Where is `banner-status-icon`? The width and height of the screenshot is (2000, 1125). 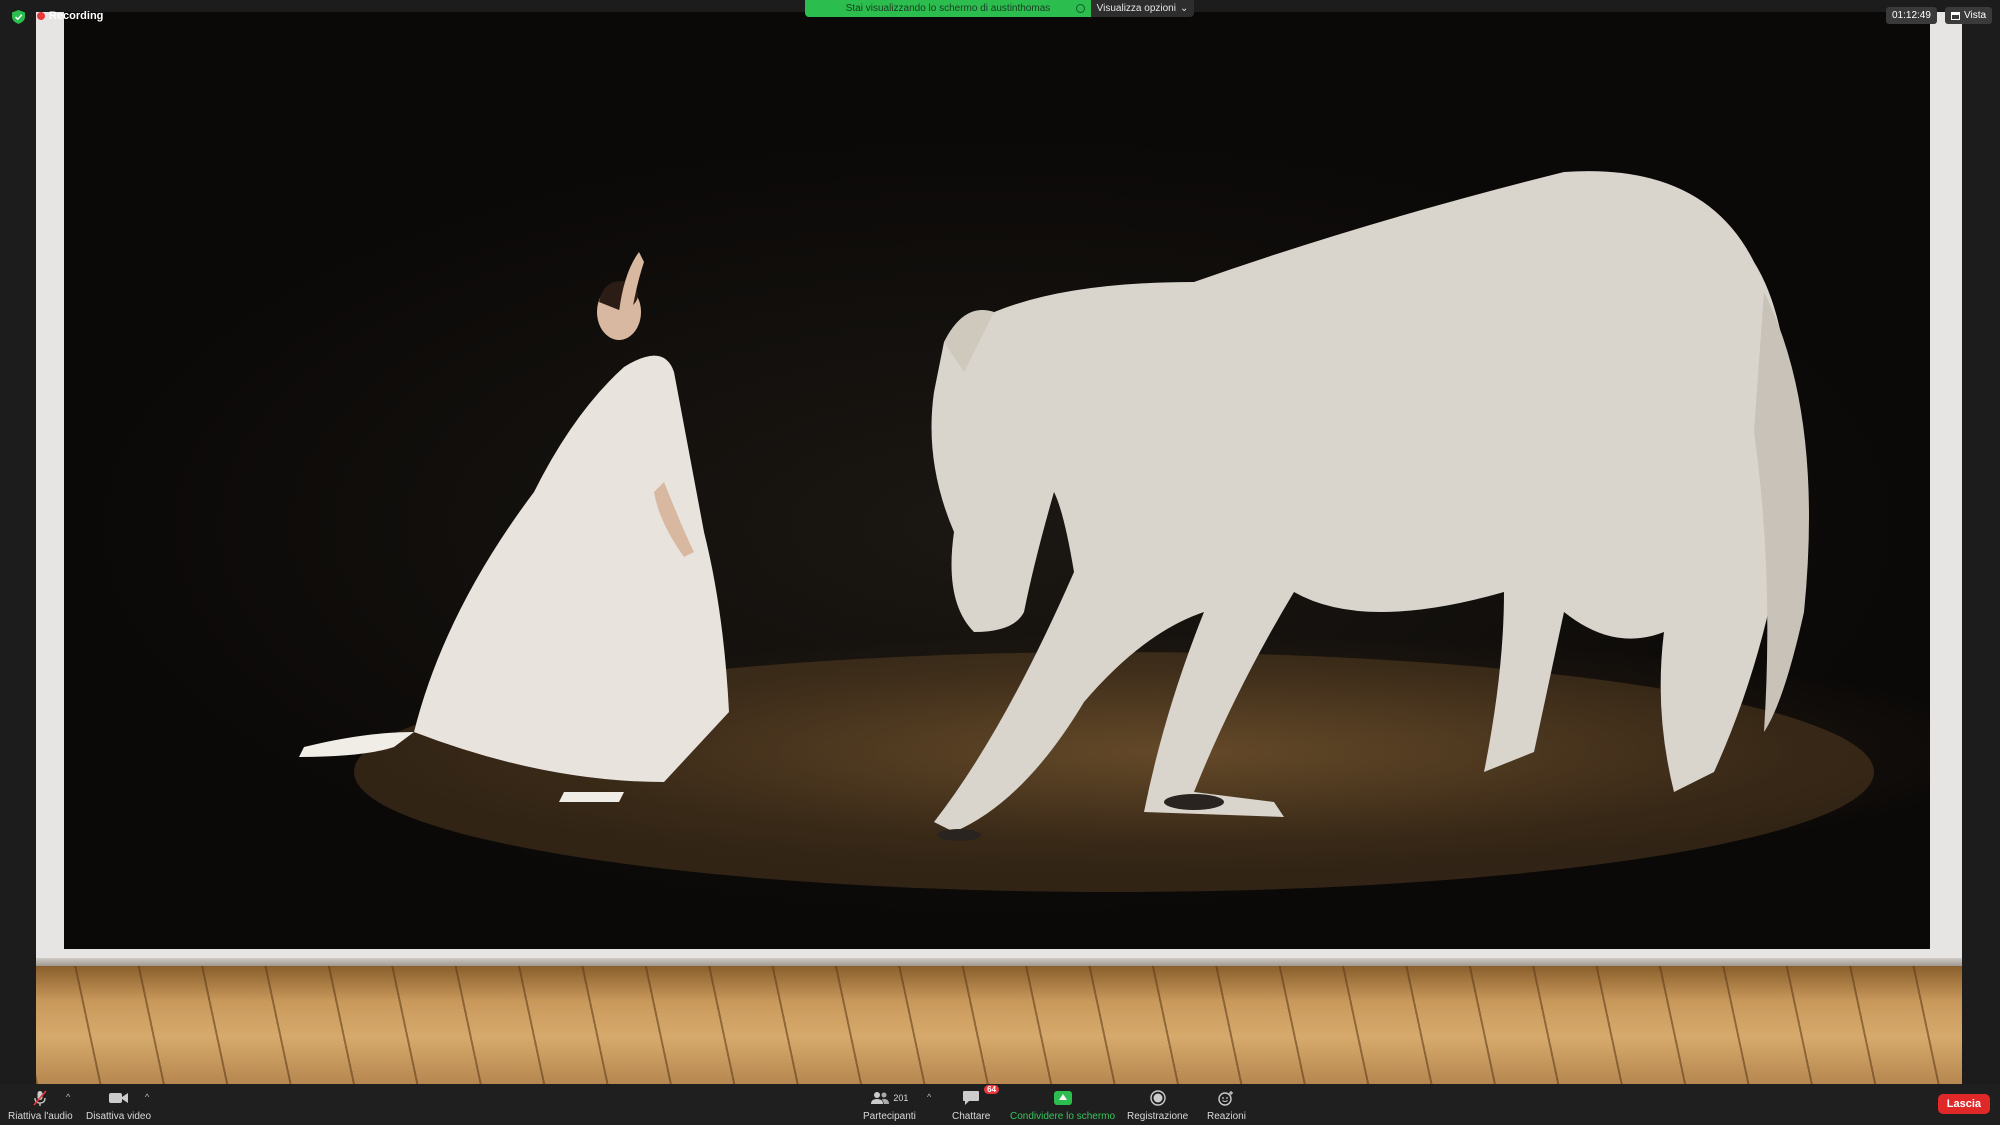 banner-status-icon is located at coordinates (1080, 8).